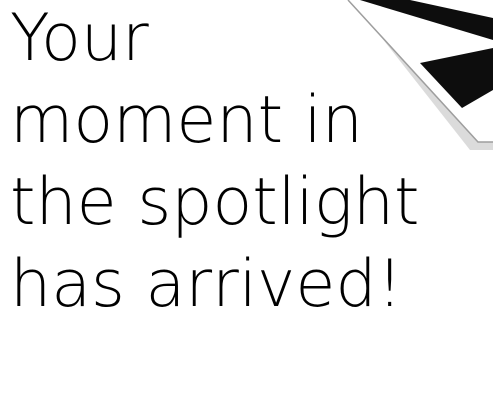 Image resolution: width=493 pixels, height=418 pixels. What do you see at coordinates (79, 38) in the screenshot?
I see `headline-line-1: Your` at bounding box center [79, 38].